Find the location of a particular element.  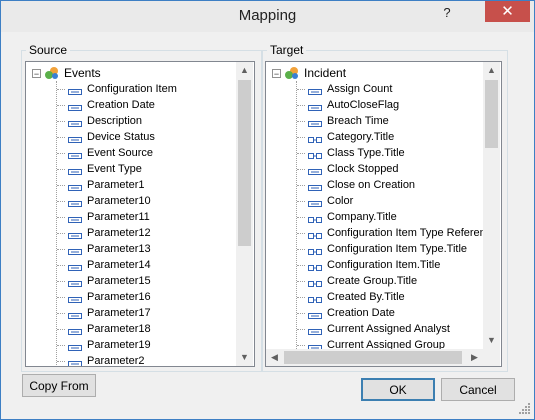

target-tree-item: Clock Stopped is located at coordinates (374, 169).